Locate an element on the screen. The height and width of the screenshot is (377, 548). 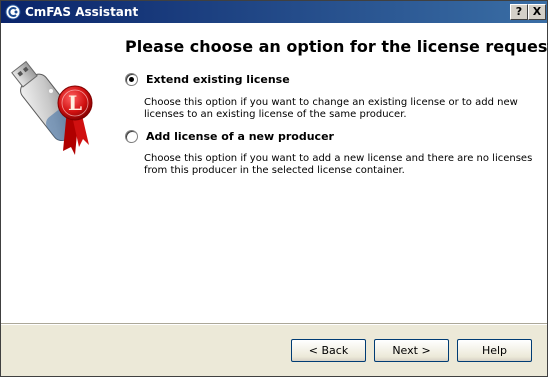
window-title: CmFAS Assistant is located at coordinates (82, 12).